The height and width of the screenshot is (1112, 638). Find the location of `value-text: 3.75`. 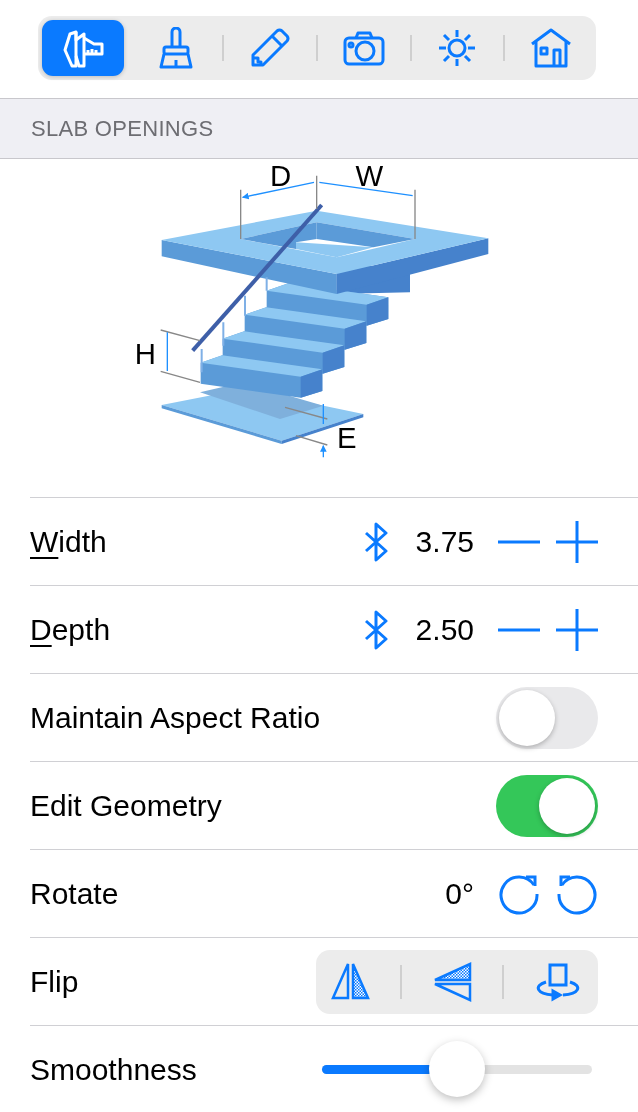

value-text: 3.75 is located at coordinates (444, 542).